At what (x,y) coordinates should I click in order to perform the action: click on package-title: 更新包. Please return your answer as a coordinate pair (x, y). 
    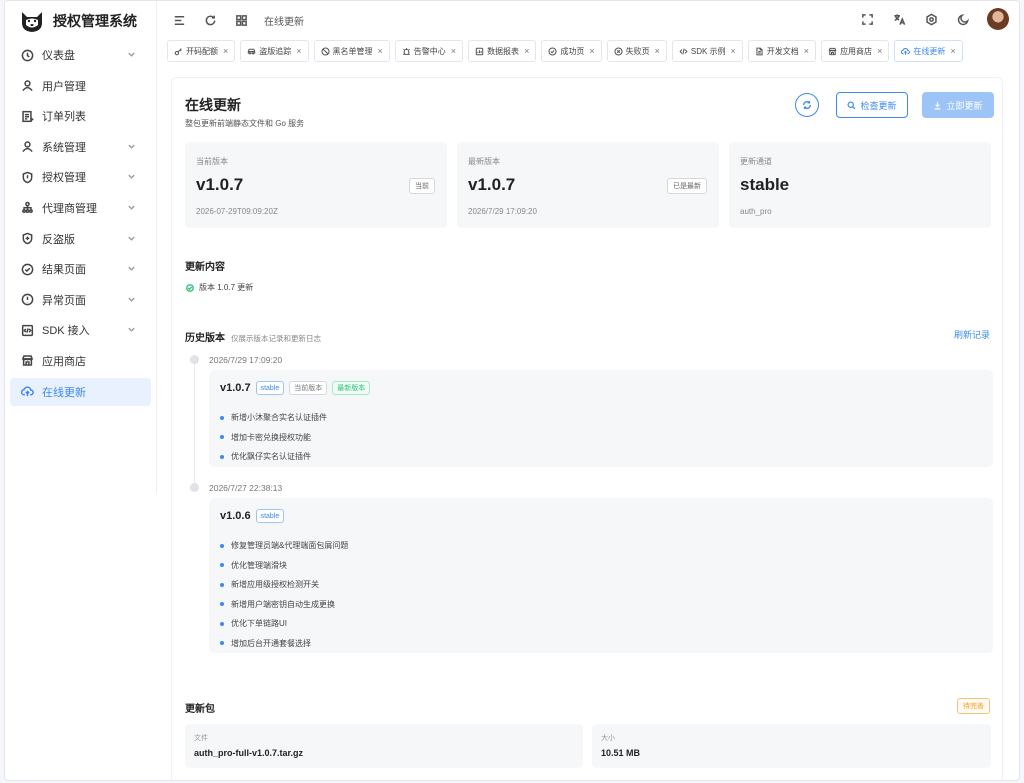
    Looking at the image, I should click on (200, 709).